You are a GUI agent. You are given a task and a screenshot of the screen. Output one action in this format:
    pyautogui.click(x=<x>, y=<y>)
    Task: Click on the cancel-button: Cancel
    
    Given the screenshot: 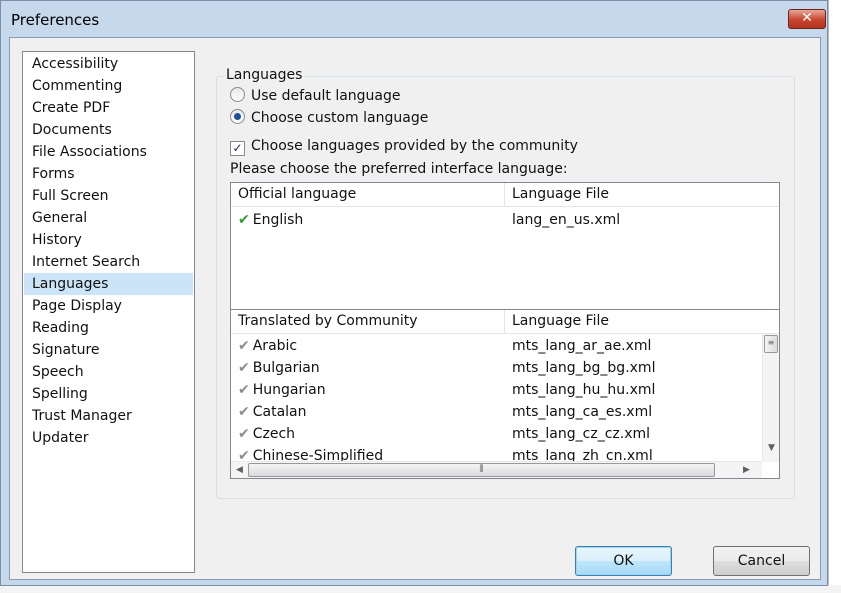 What is the action you would take?
    pyautogui.click(x=761, y=561)
    